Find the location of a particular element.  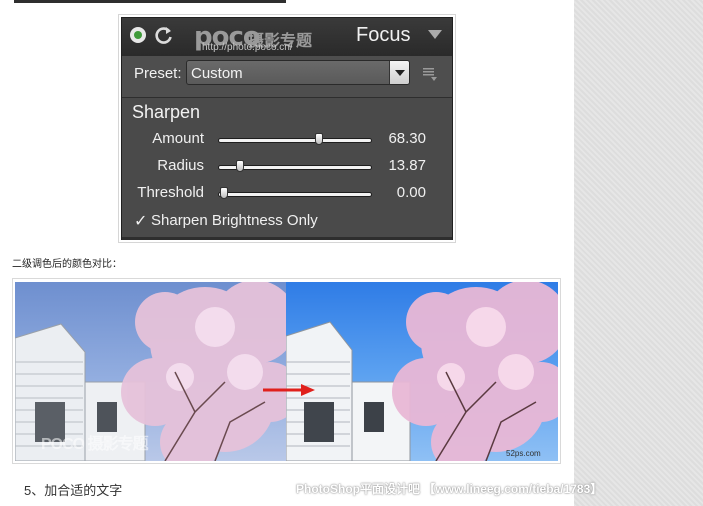

previous-image-edge is located at coordinates (150, 1).